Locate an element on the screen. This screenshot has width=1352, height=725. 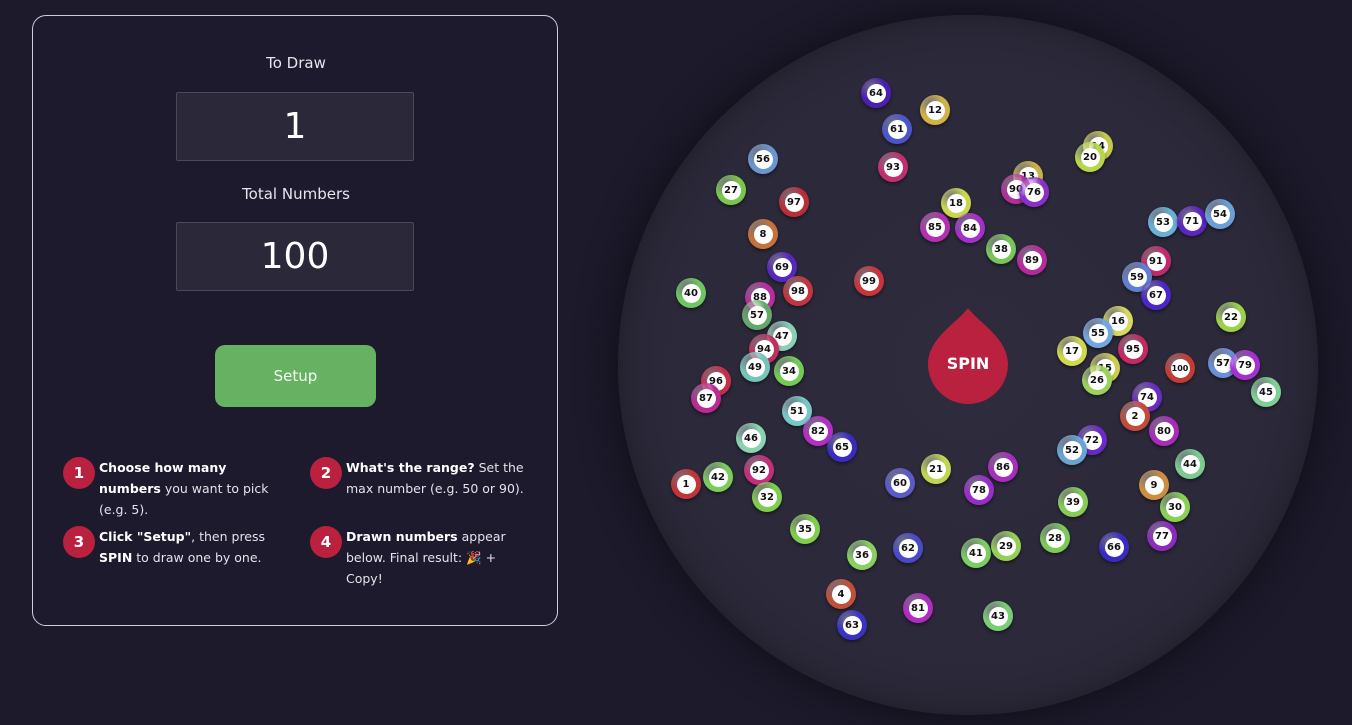
number-ball: 21 is located at coordinates (936, 469).